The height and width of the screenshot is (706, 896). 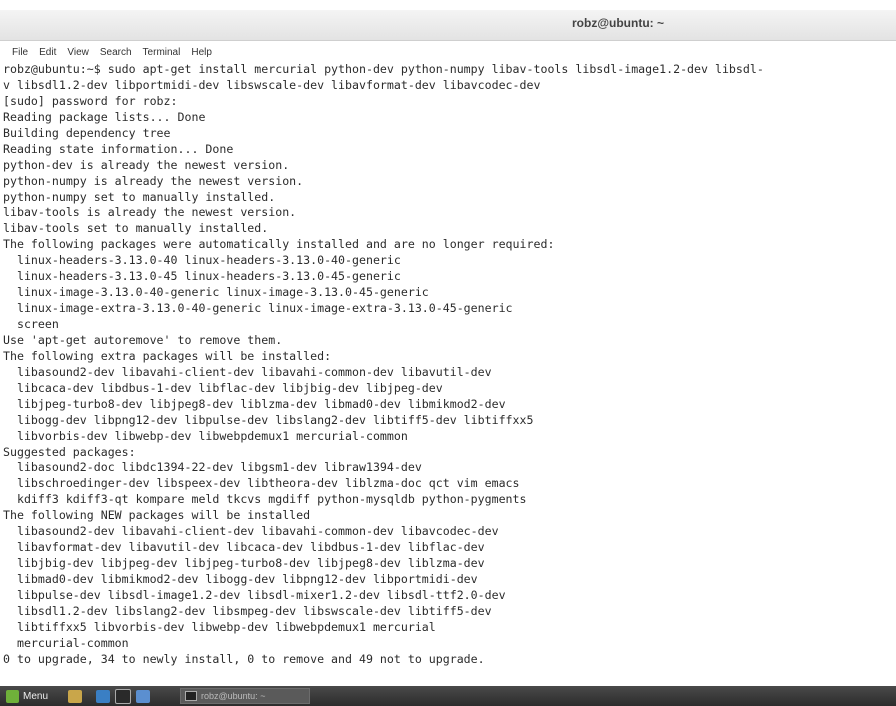 What do you see at coordinates (75, 696) in the screenshot?
I see `show-desktop-icon` at bounding box center [75, 696].